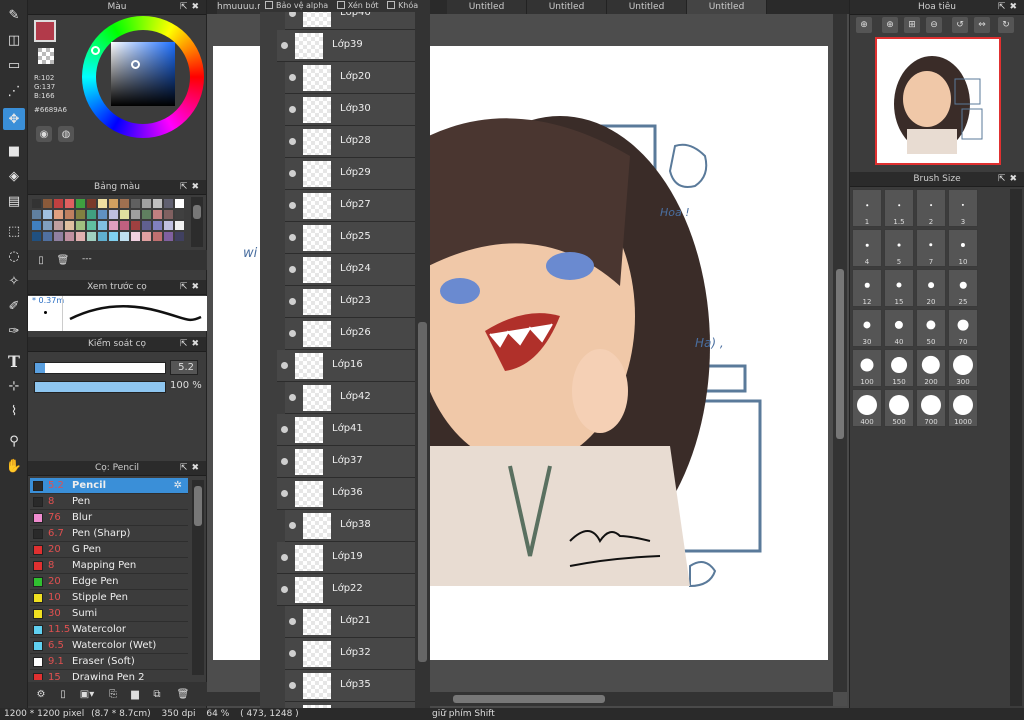  What do you see at coordinates (899, 328) in the screenshot?
I see `brush-size-preset: 40` at bounding box center [899, 328].